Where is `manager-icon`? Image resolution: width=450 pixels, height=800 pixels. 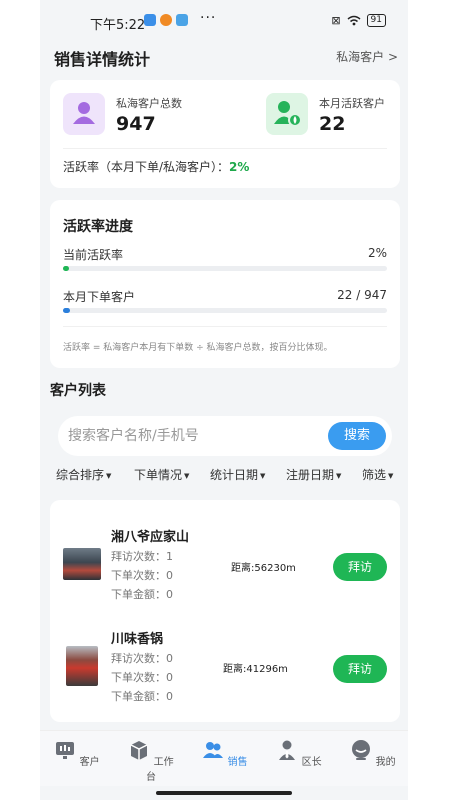
manager-icon is located at coordinates (287, 750).